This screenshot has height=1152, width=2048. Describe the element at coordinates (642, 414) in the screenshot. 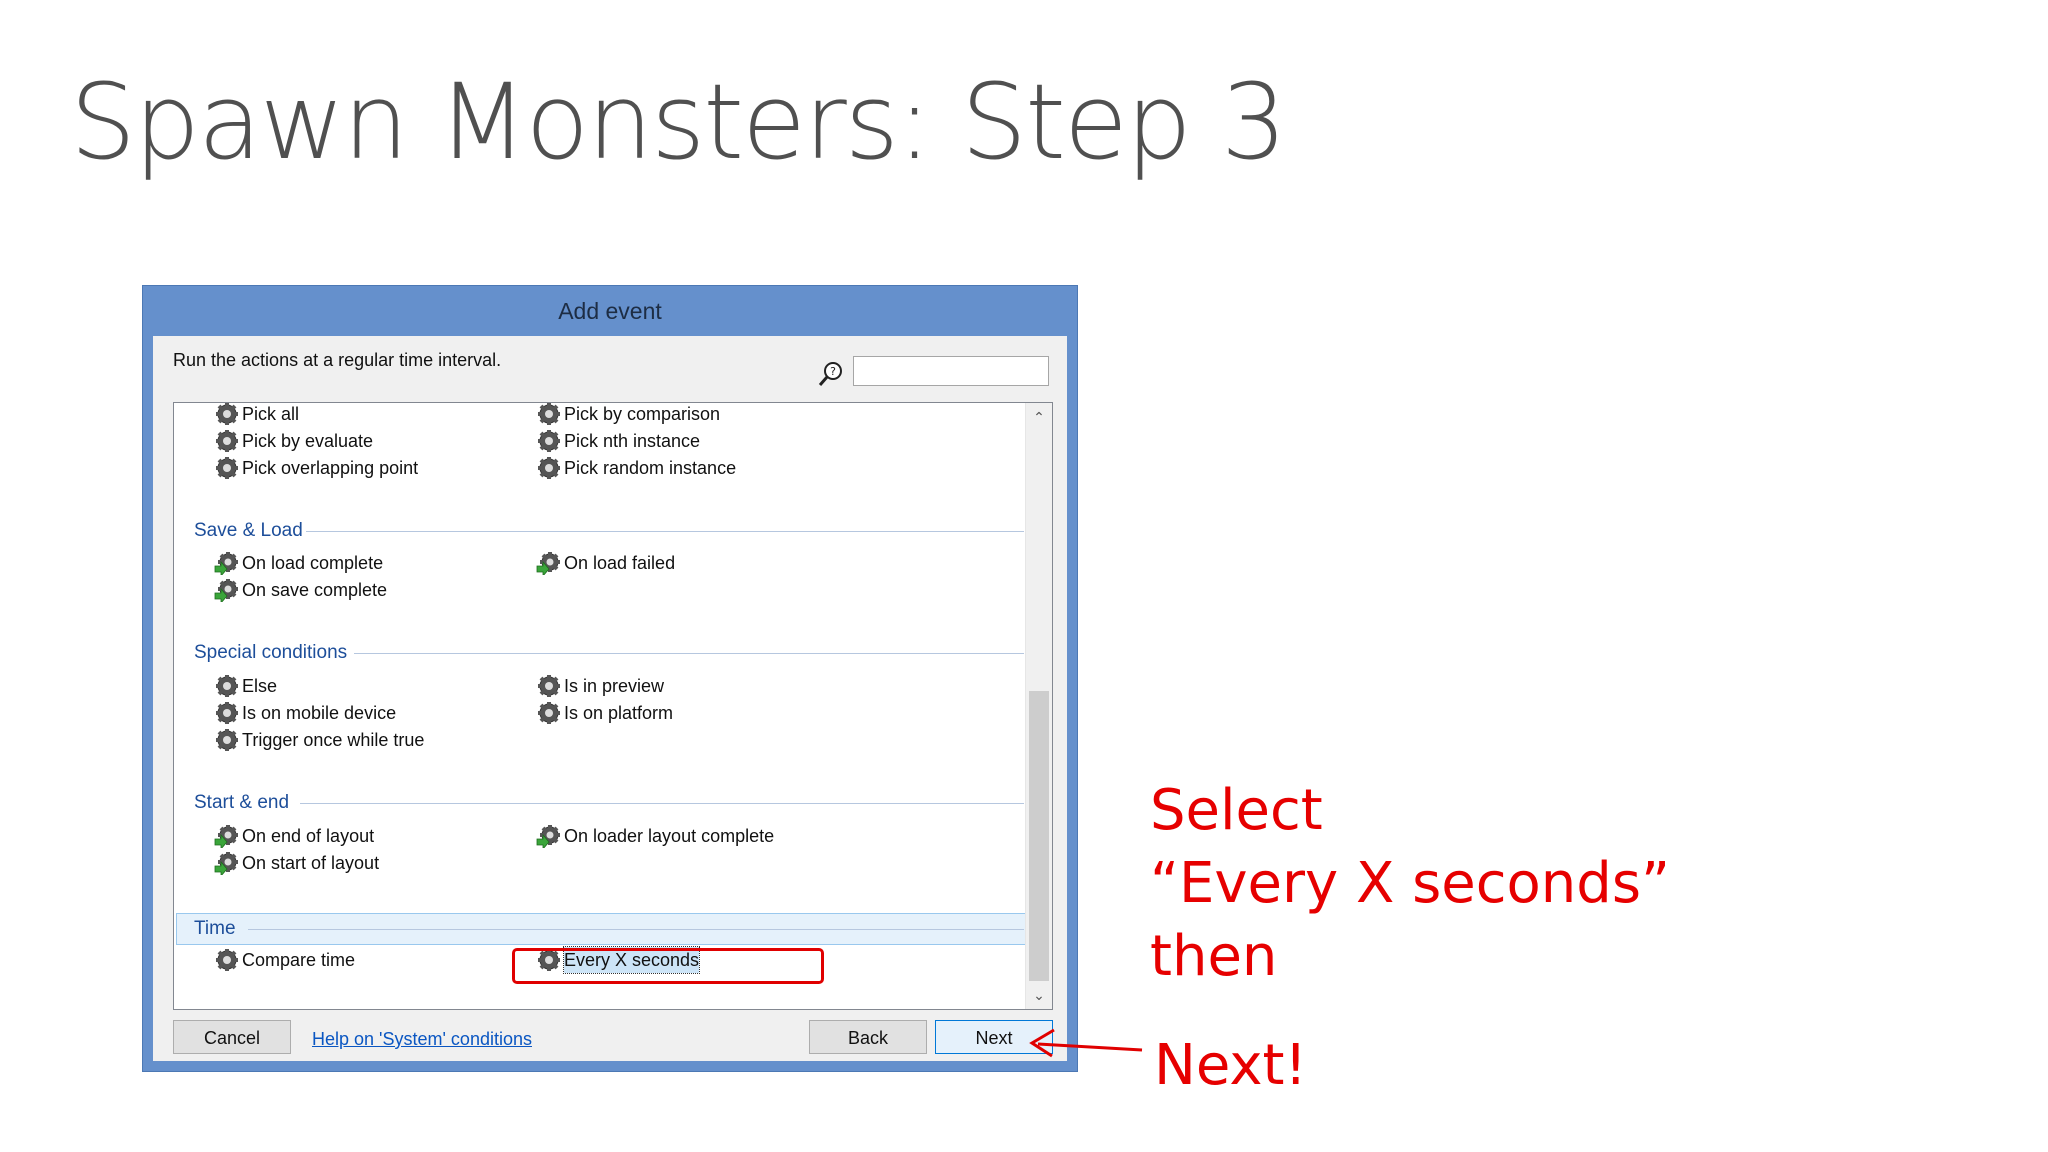

I see `condition-label: Pick by comparison` at that location.